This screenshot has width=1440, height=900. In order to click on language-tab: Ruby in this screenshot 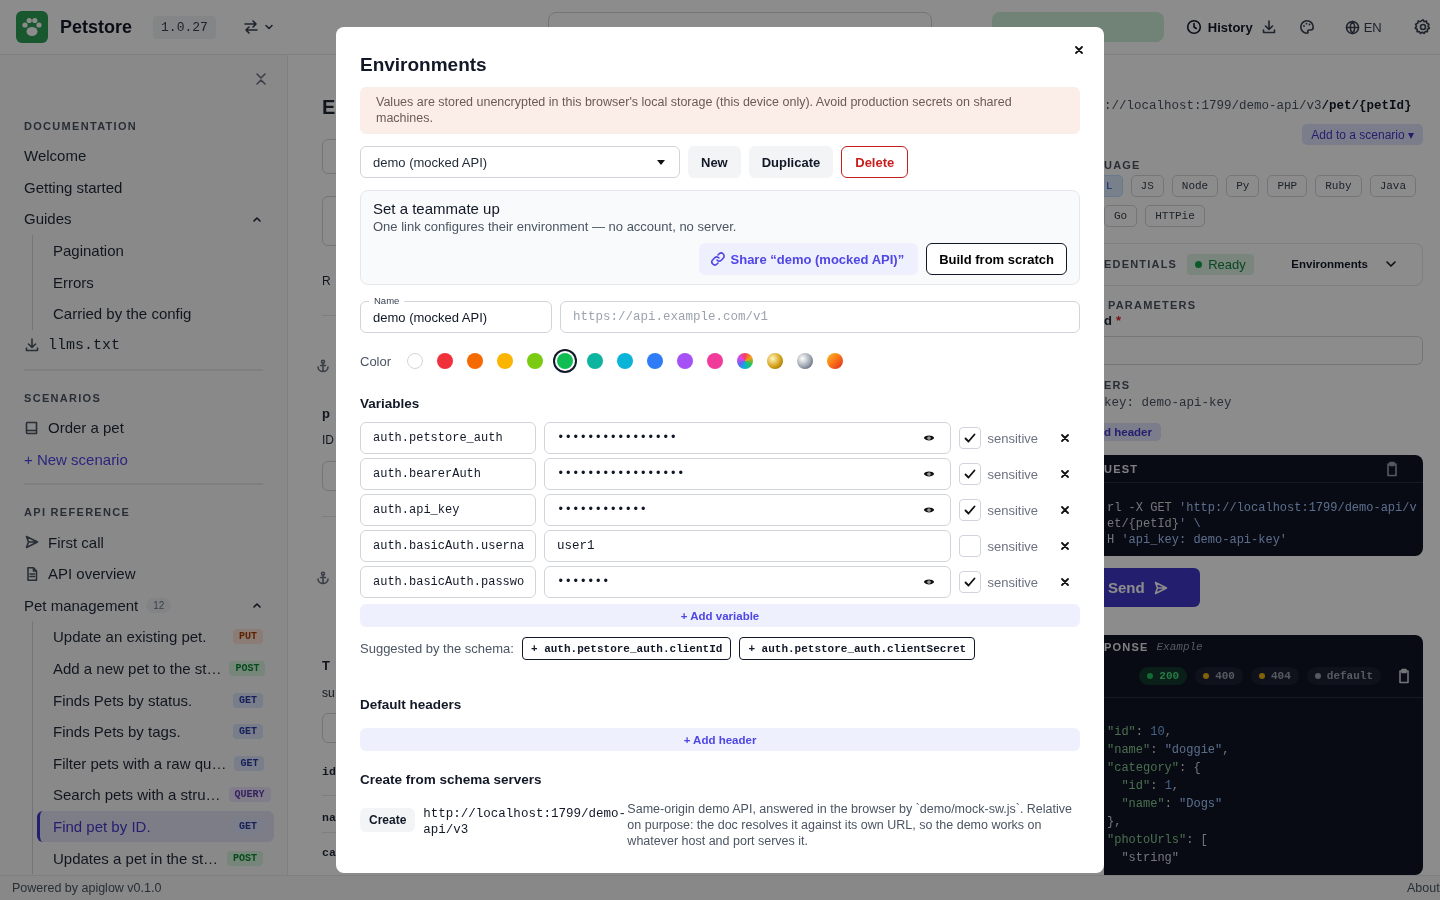, I will do `click(1338, 186)`.